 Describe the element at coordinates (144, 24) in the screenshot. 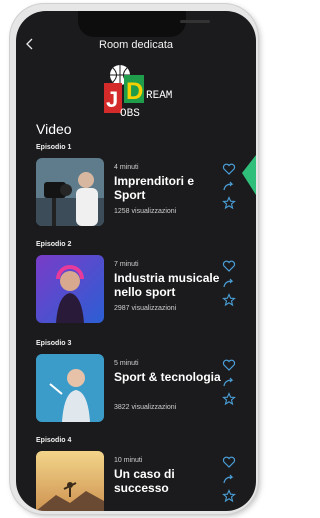

I see `notch` at that location.